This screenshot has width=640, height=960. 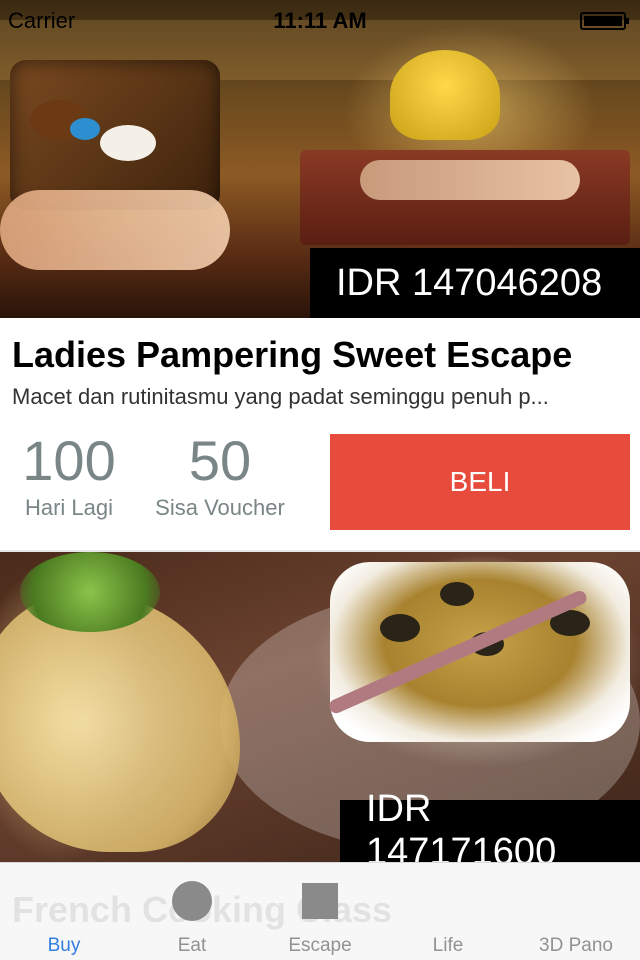 I want to click on tab-label: Life, so click(x=448, y=945).